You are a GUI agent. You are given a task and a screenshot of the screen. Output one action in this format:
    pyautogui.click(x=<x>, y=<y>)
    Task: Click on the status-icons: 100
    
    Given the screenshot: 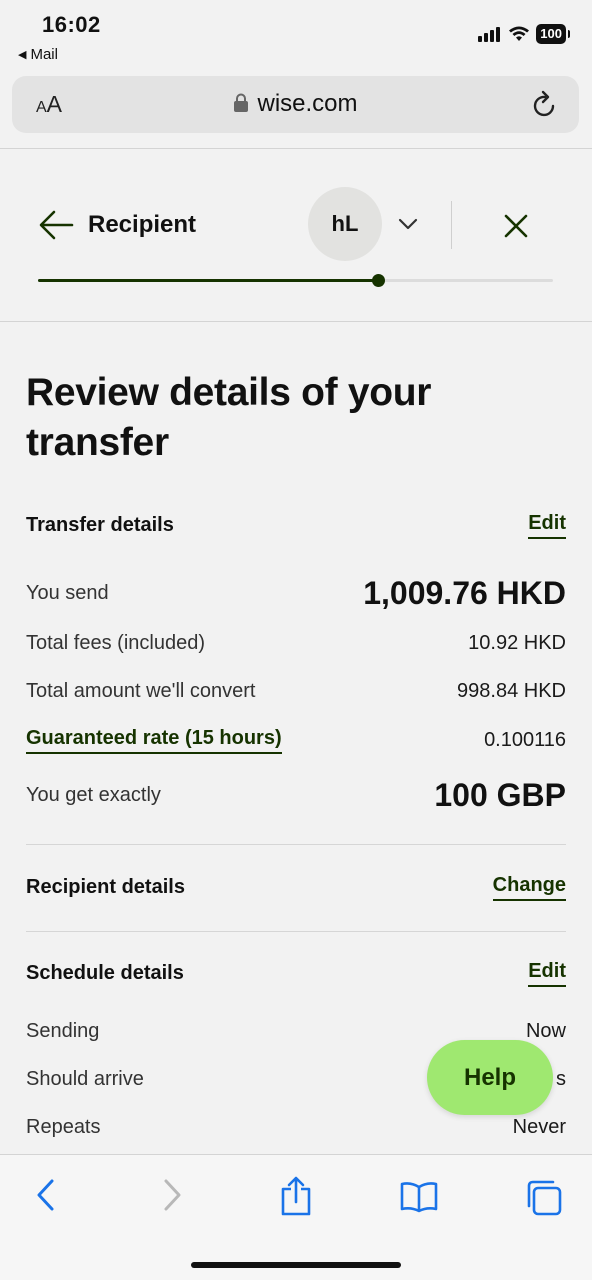 What is the action you would take?
    pyautogui.click(x=524, y=34)
    